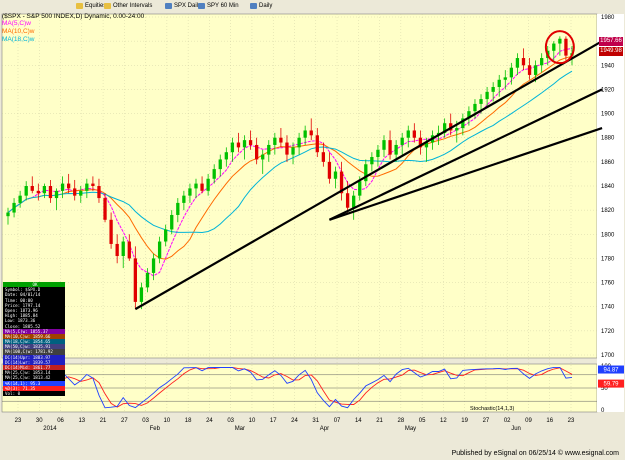 The image size is (625, 460). I want to click on x-tick-label: 05, so click(422, 421).